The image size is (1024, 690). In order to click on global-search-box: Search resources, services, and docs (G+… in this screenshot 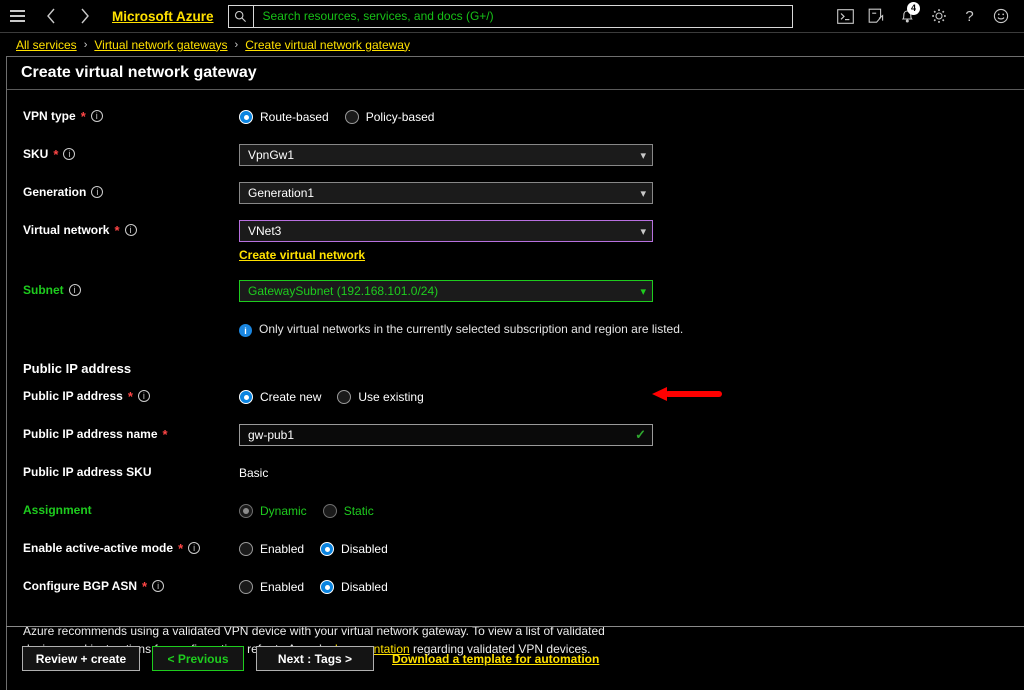, I will do `click(510, 16)`.